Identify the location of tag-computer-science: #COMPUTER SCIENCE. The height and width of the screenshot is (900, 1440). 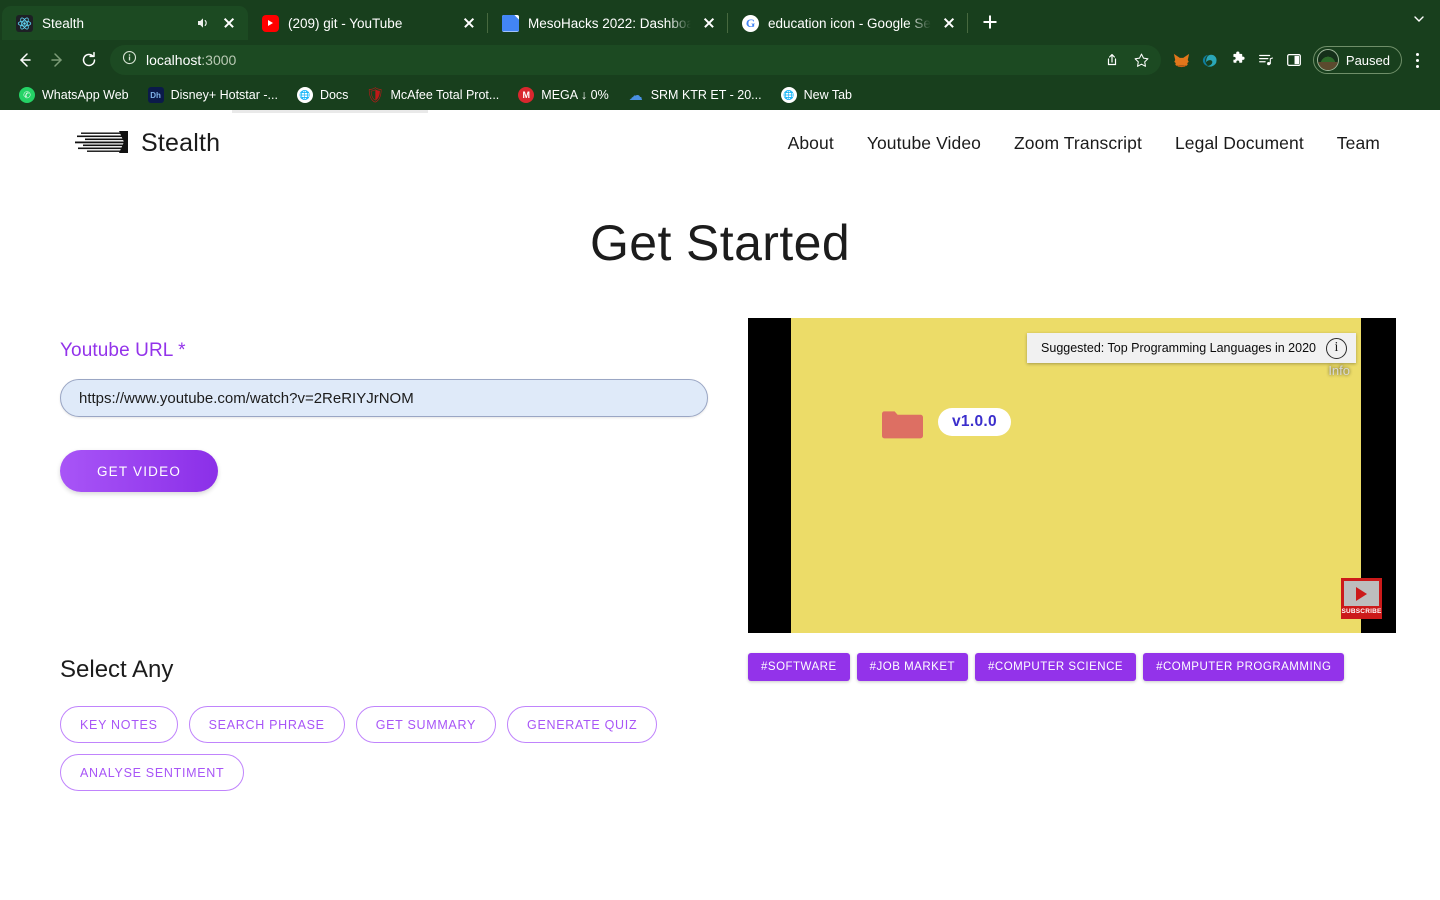
(1056, 667).